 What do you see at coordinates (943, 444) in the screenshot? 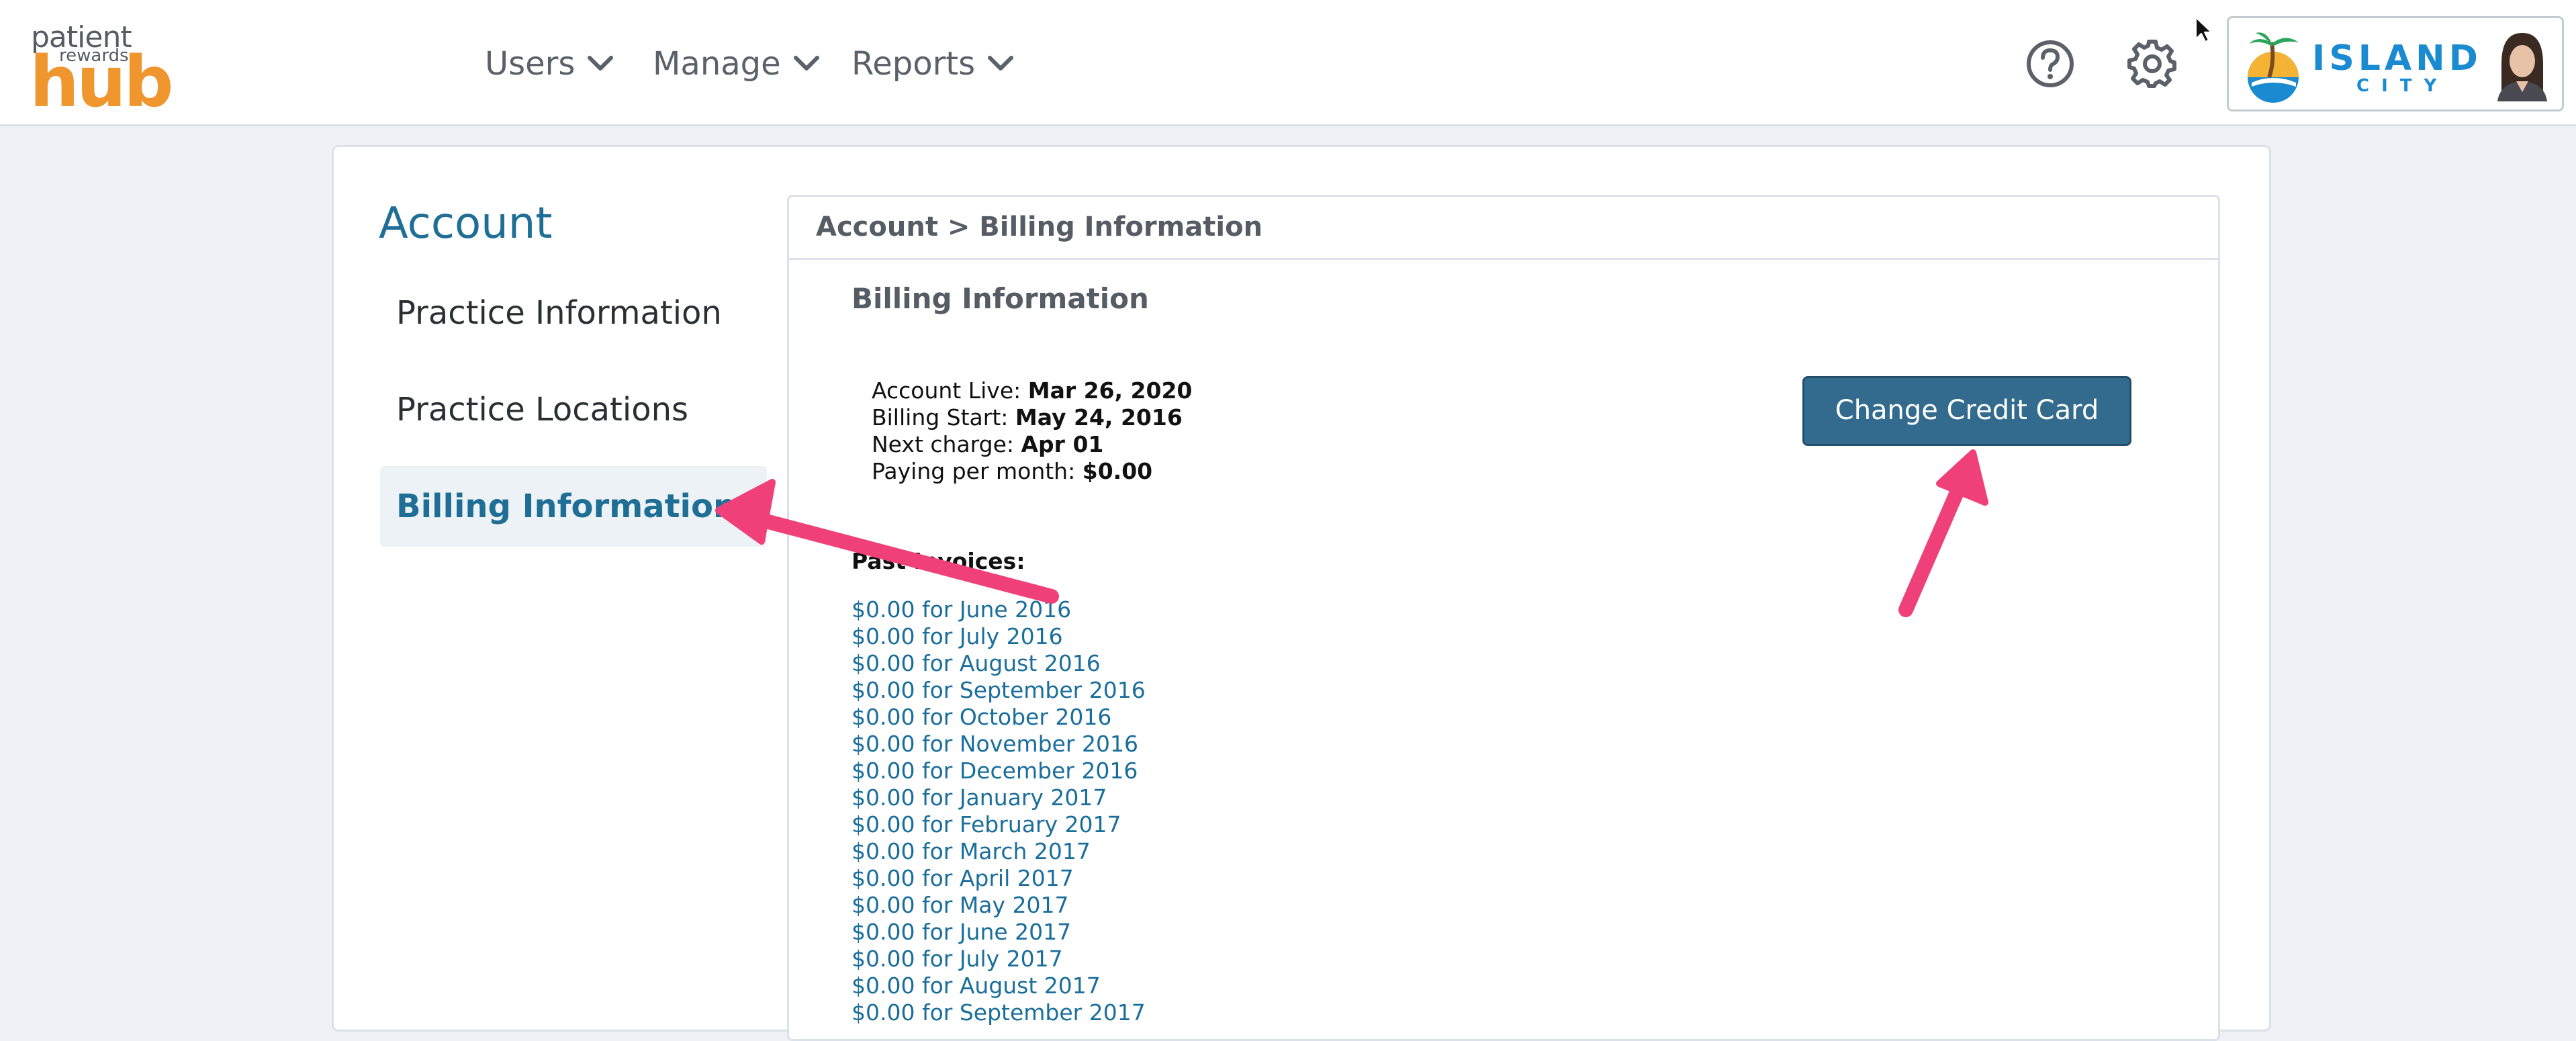
I see `info-label: Next charge:` at bounding box center [943, 444].